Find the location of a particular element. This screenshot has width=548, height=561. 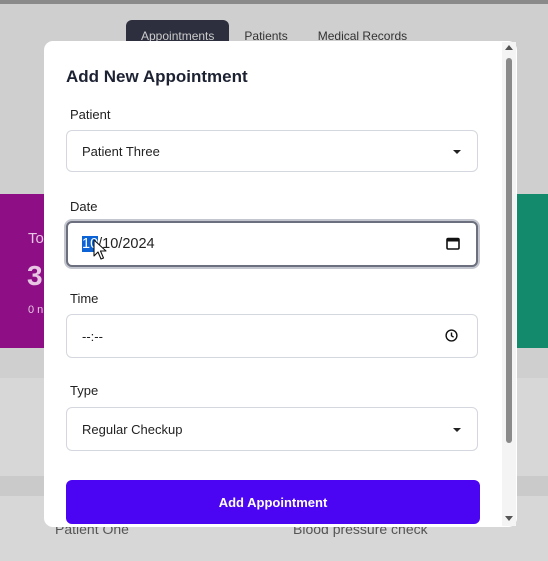

modal-scrollbar-thumb is located at coordinates (509, 250).